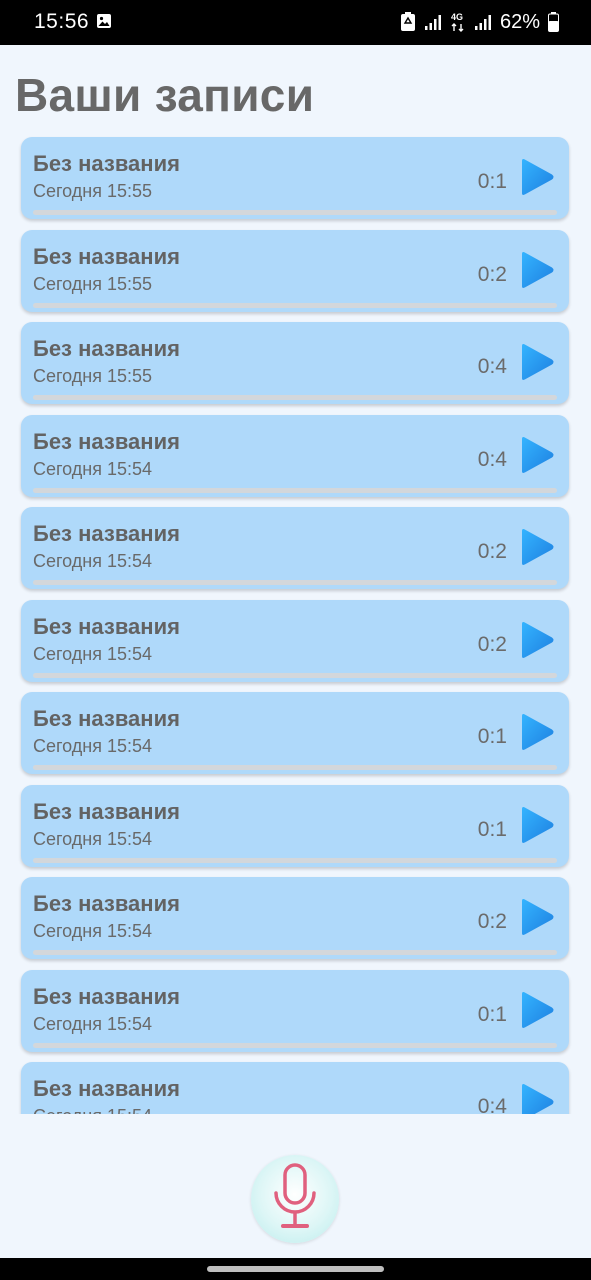 Image resolution: width=591 pixels, height=1280 pixels. What do you see at coordinates (295, 178) in the screenshot?
I see `recording-item: Без названия Сегодня 15:55 0:1` at bounding box center [295, 178].